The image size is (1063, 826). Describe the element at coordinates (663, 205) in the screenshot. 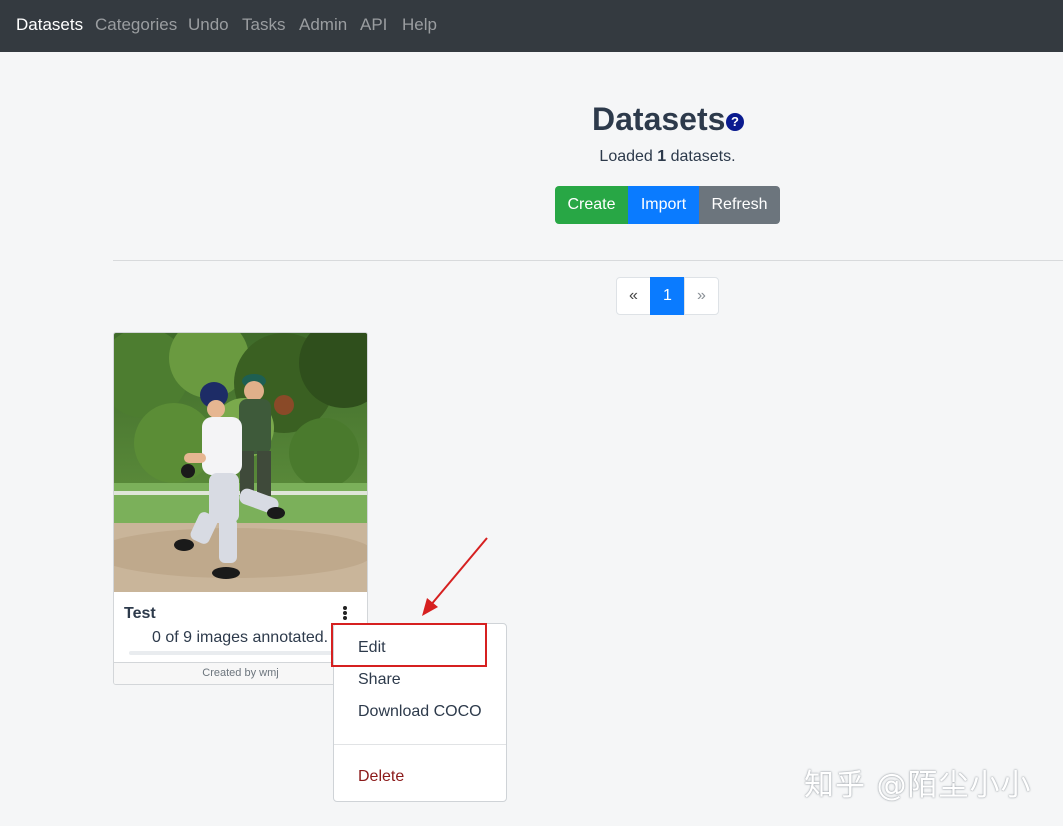

I see `import-button: Import` at that location.